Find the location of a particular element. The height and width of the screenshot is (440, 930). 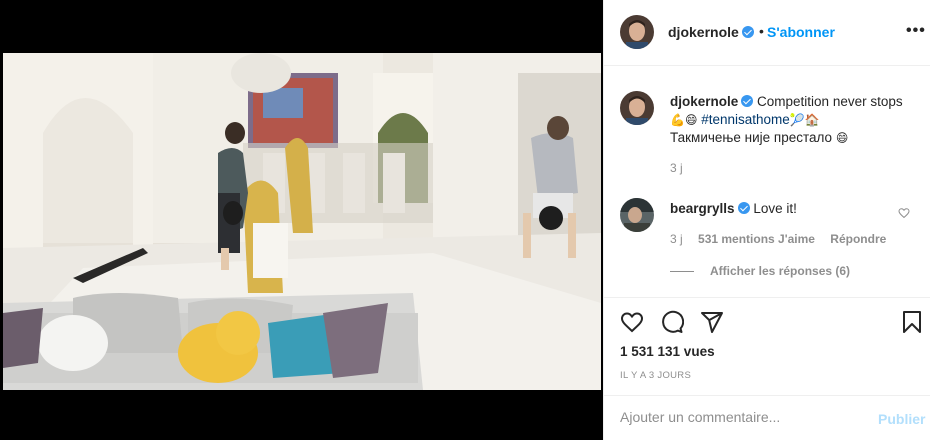

caption-hashtag: #tennisathome is located at coordinates (745, 119).